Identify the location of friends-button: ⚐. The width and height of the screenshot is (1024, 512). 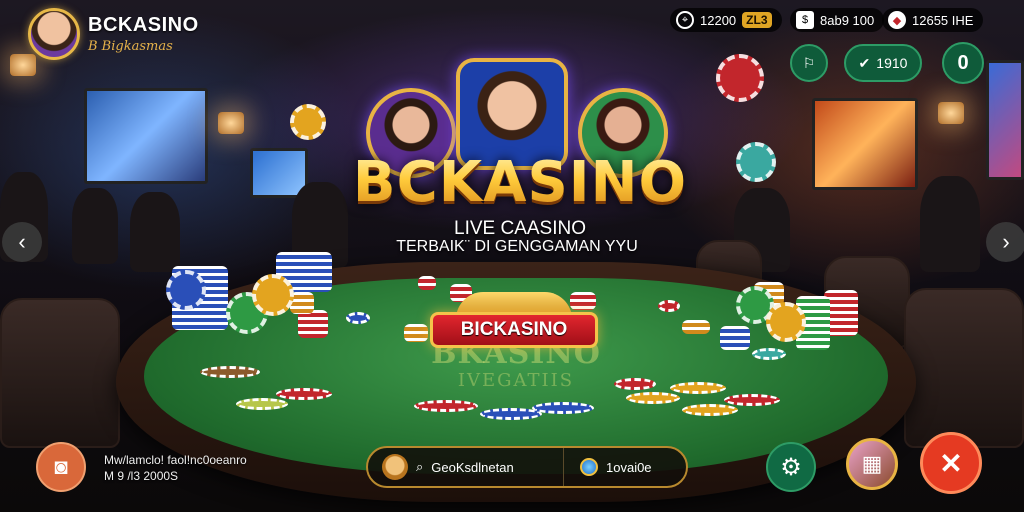
(809, 63).